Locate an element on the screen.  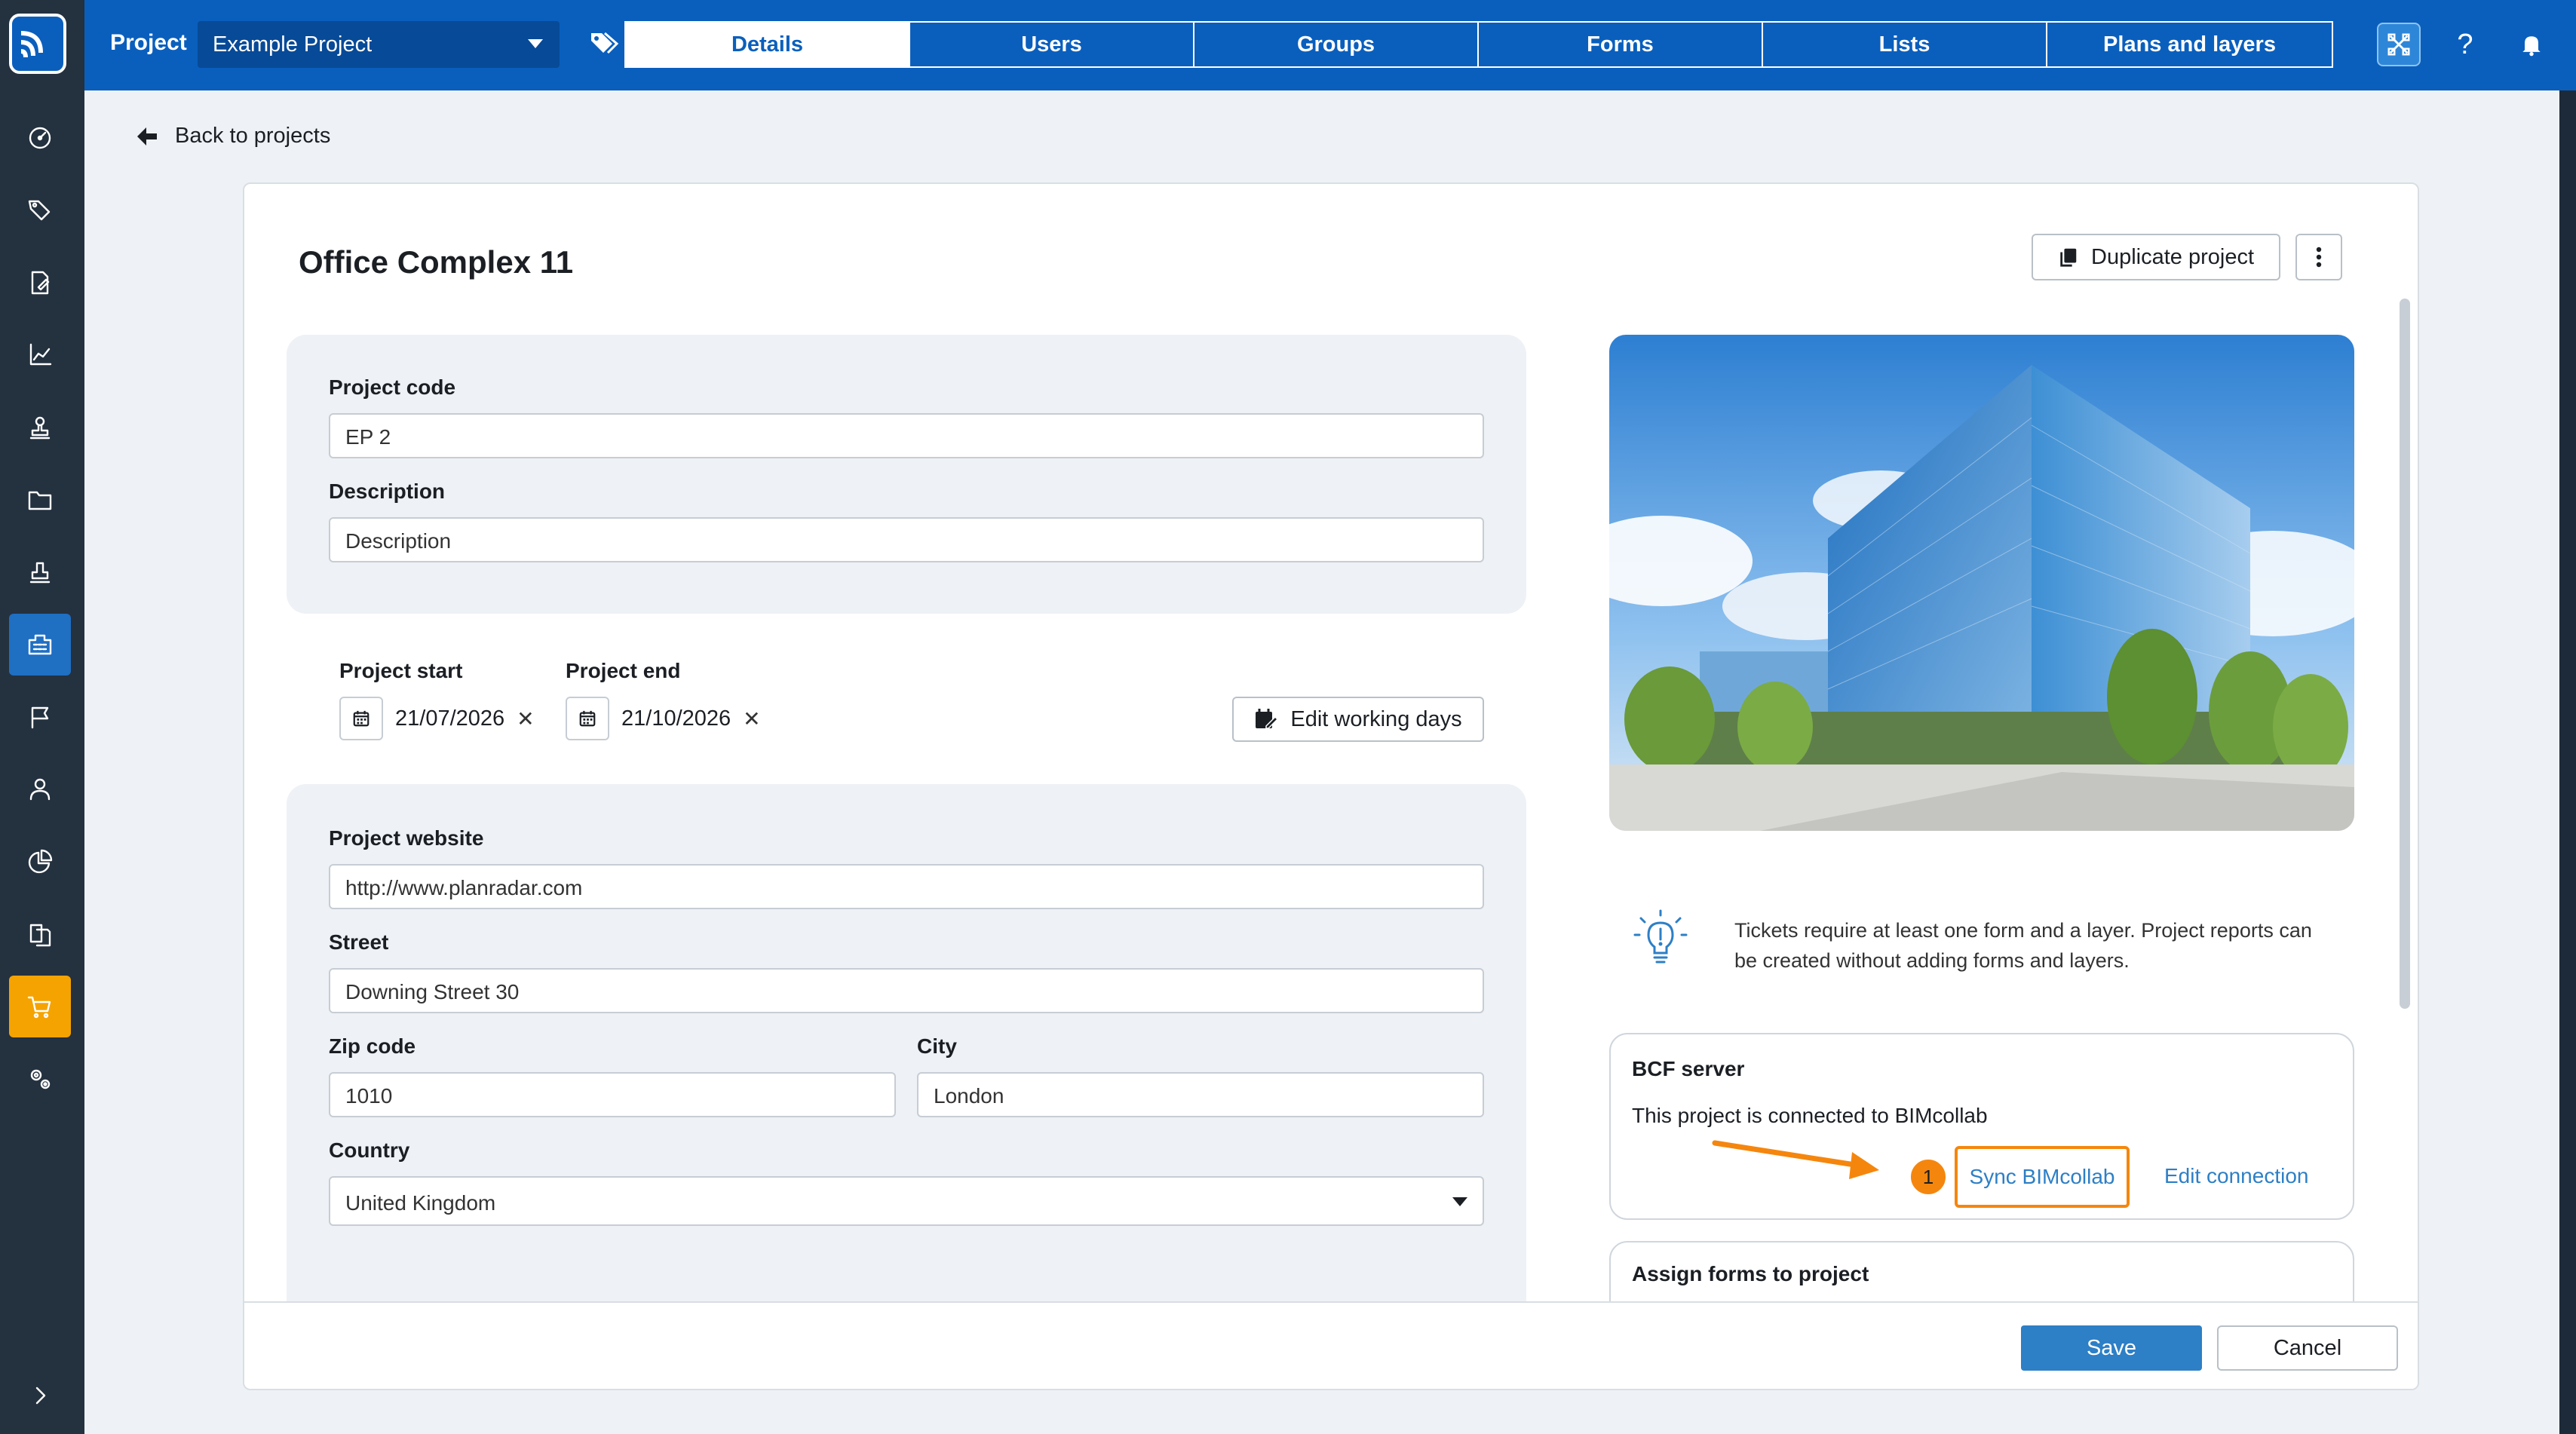
project-select: Example Project is located at coordinates (379, 44).